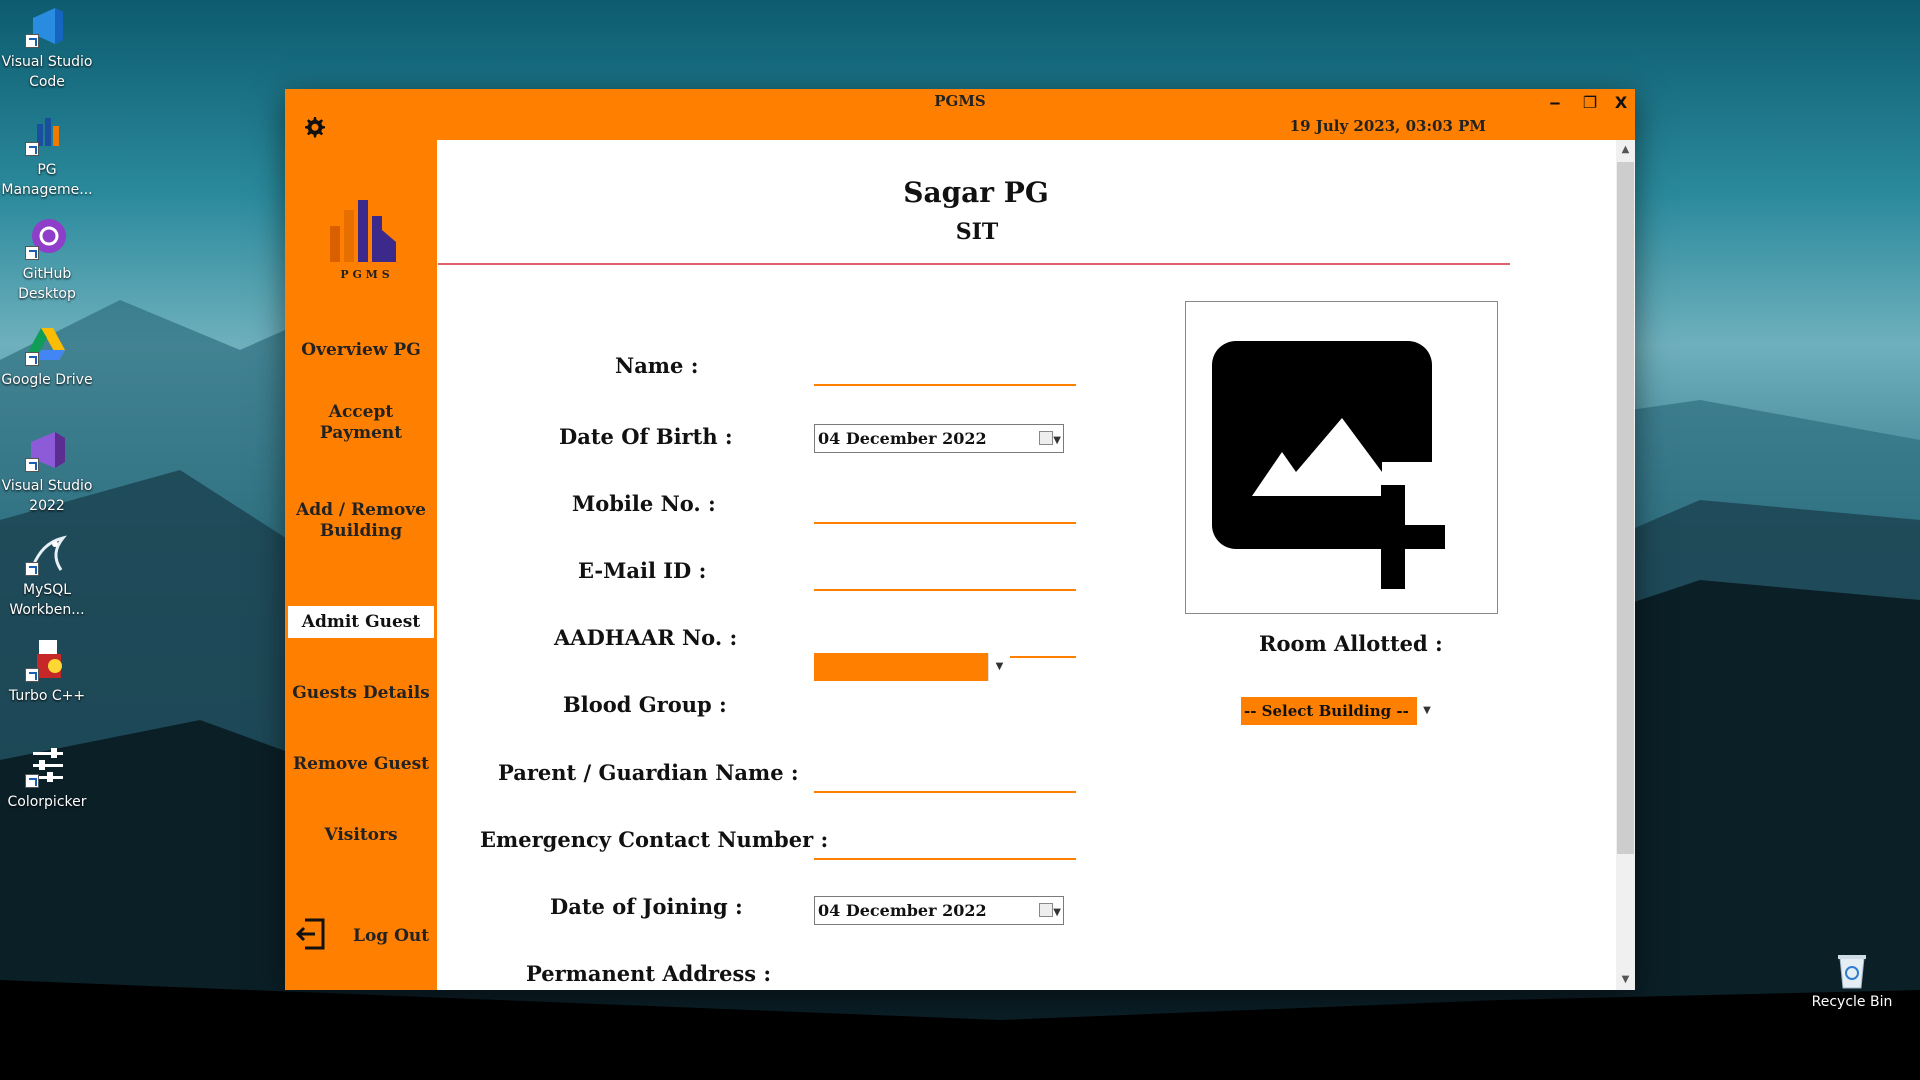  What do you see at coordinates (654, 839) in the screenshot?
I see `emergency-contact-label: Emergency Contact Number :` at bounding box center [654, 839].